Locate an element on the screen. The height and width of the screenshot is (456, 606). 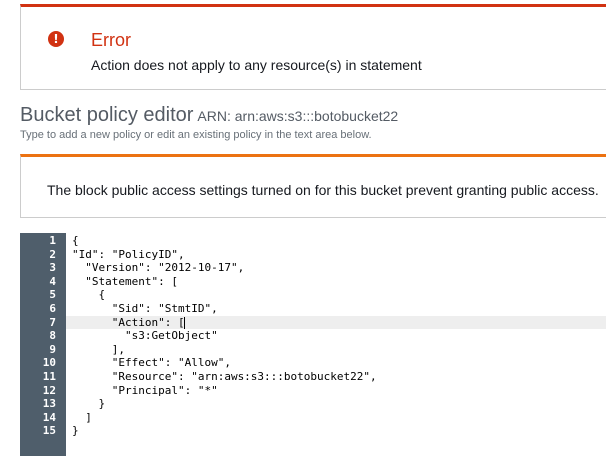
code-line-text: "Statement": [ is located at coordinates (125, 282).